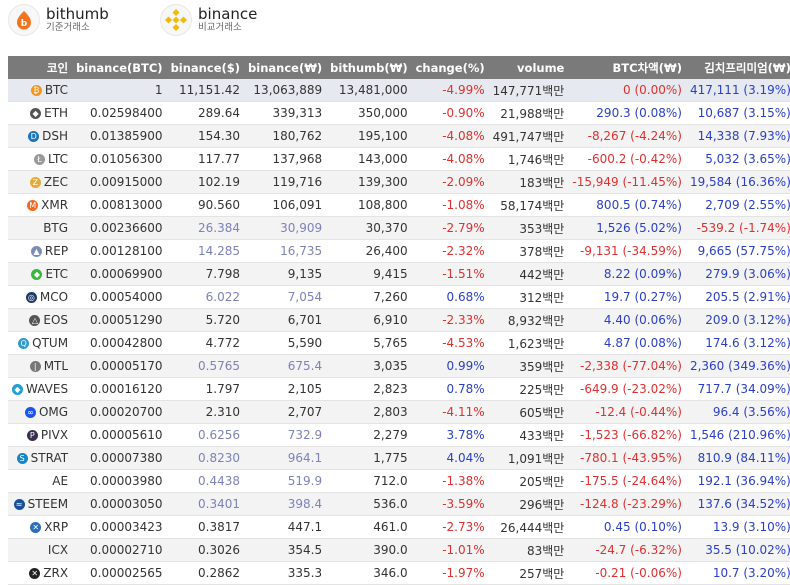 The width and height of the screenshot is (790, 585). What do you see at coordinates (205, 320) in the screenshot?
I see `binance-usd-cell: 5.720` at bounding box center [205, 320].